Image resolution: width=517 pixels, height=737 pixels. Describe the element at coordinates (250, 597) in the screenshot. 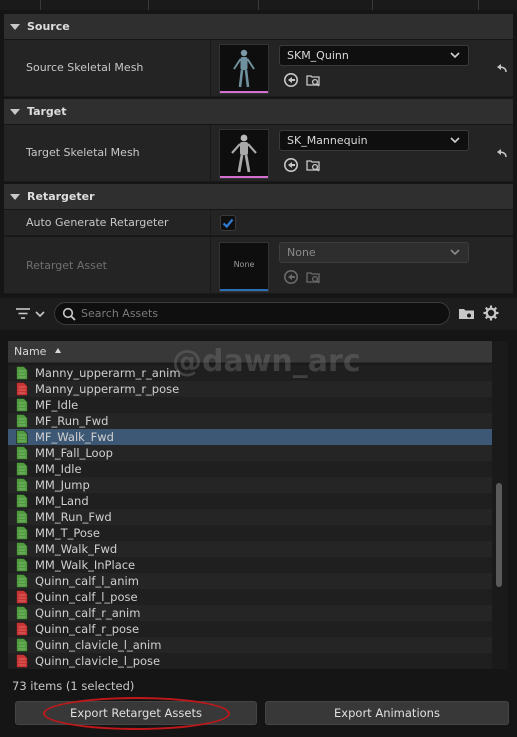

I see `list-item: Quinn_calf_l_pose` at that location.